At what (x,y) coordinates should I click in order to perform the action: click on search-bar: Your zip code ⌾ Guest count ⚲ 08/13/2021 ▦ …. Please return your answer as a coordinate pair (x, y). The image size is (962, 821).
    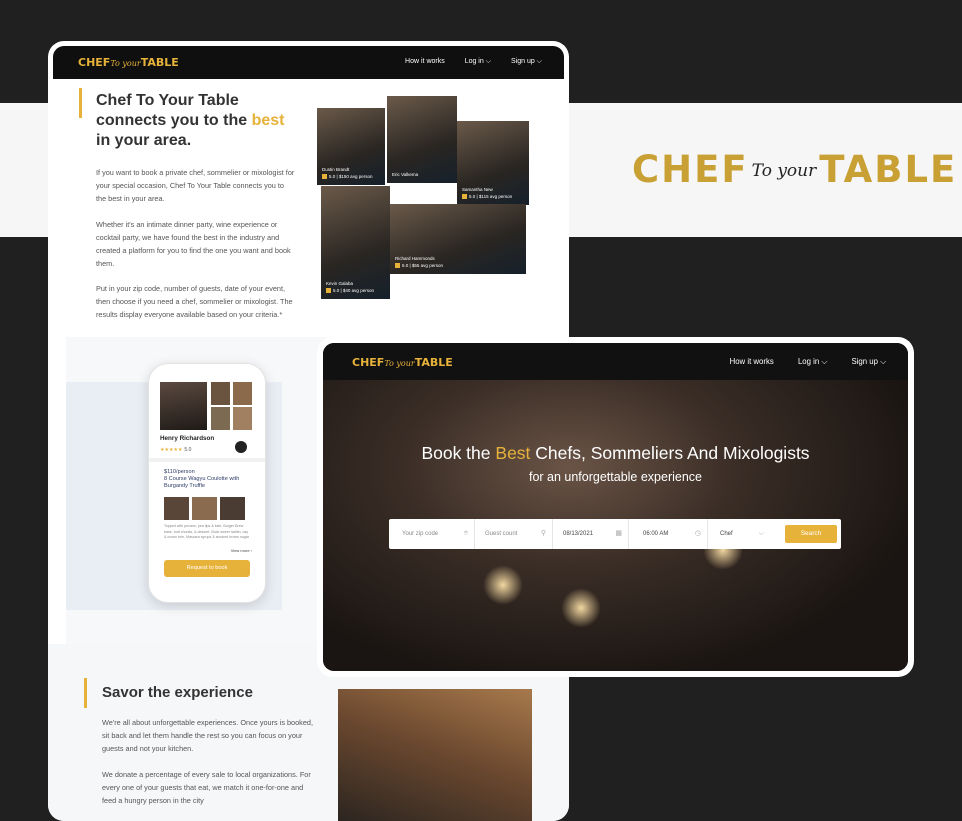
    Looking at the image, I should click on (615, 534).